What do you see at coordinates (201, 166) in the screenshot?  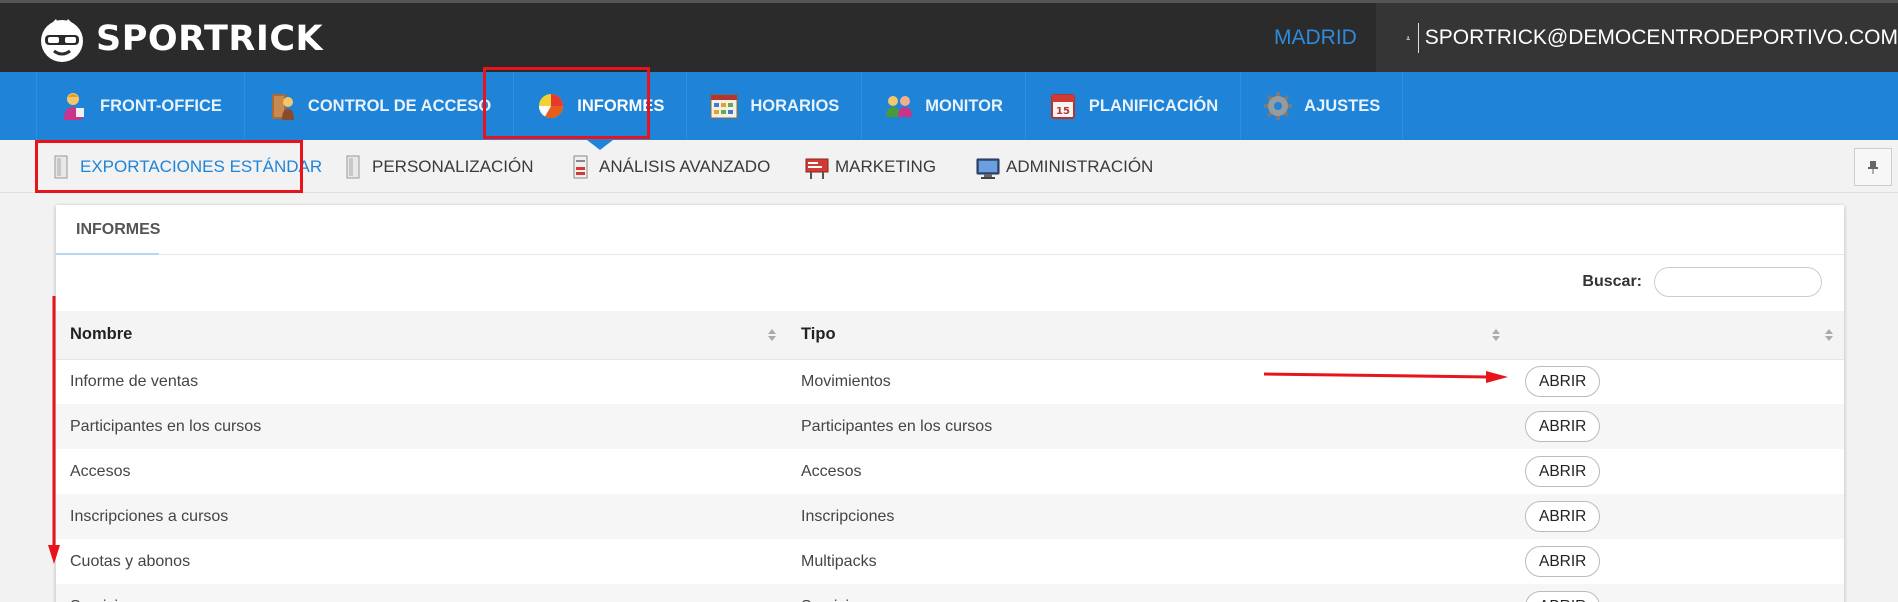 I see `subnav-label: EXPORTACIONES ESTÁNDAR` at bounding box center [201, 166].